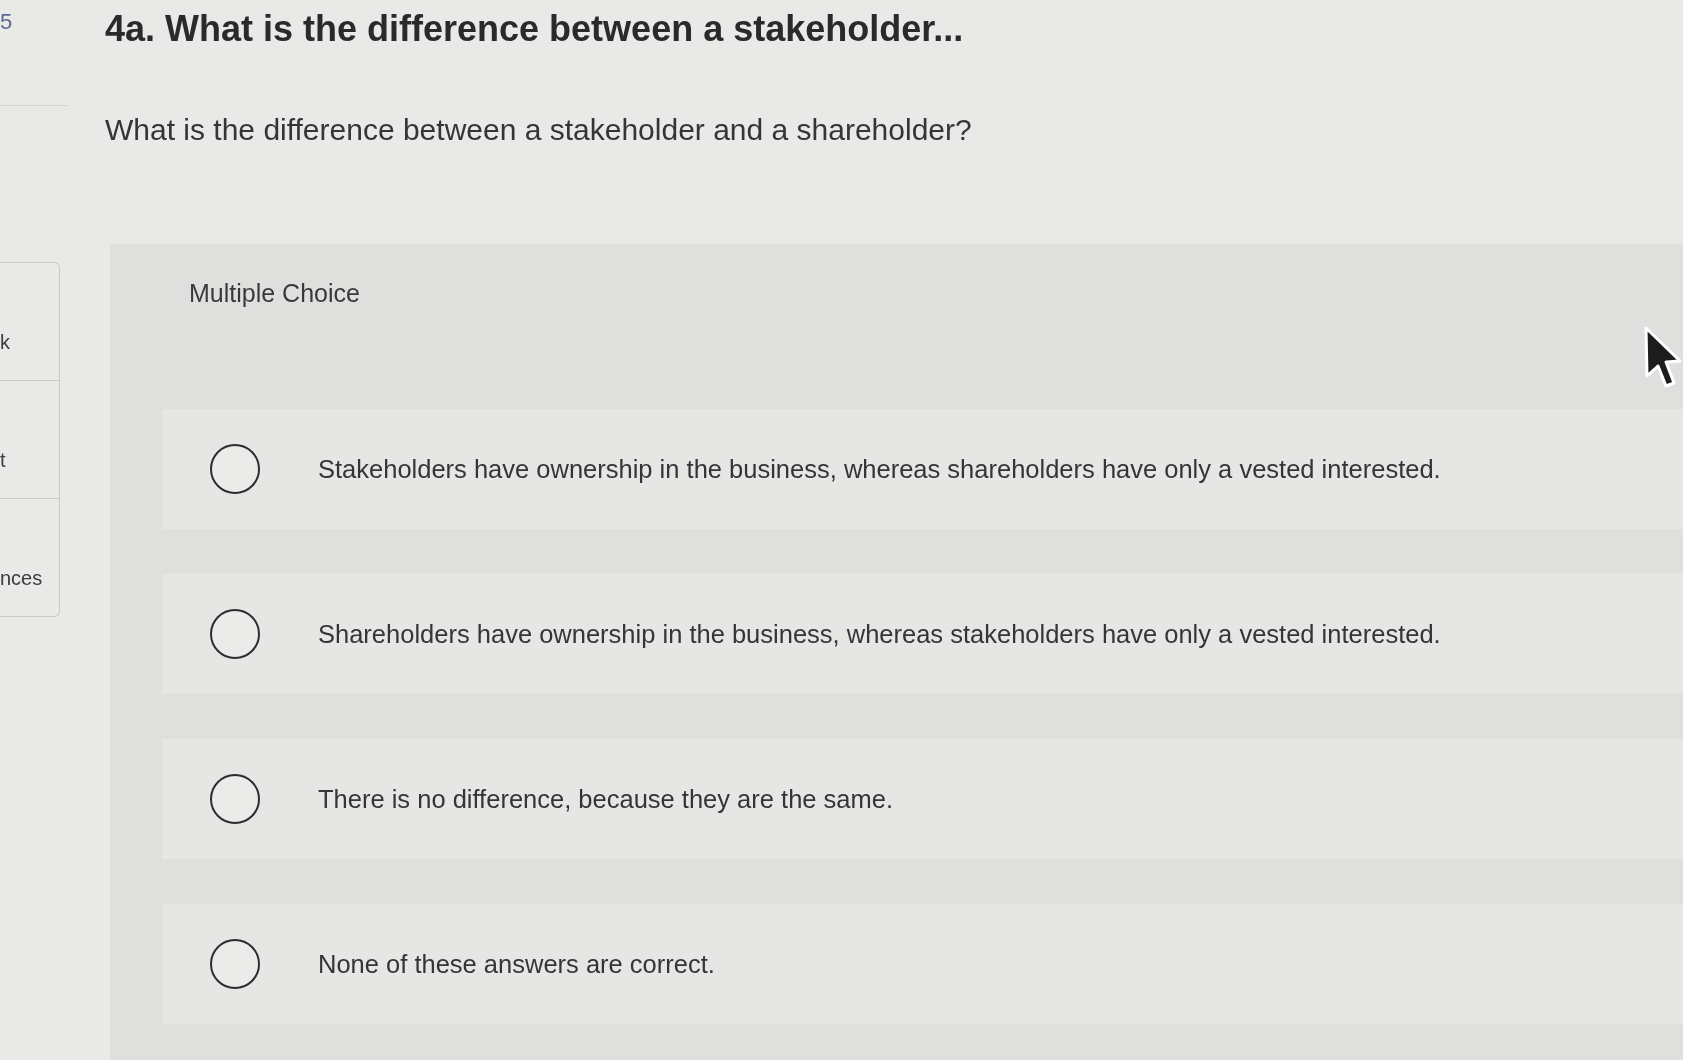 Image resolution: width=1683 pixels, height=1060 pixels. I want to click on answer-type-label: Multiple Choice, so click(274, 293).